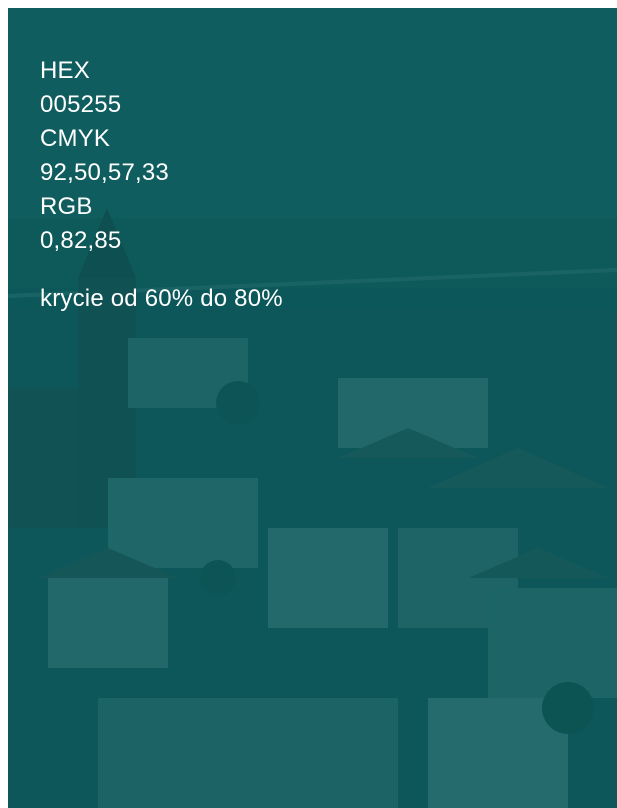 The height and width of the screenshot is (808, 617). Describe the element at coordinates (81, 240) in the screenshot. I see `rgb-value: 0,82,85` at that location.